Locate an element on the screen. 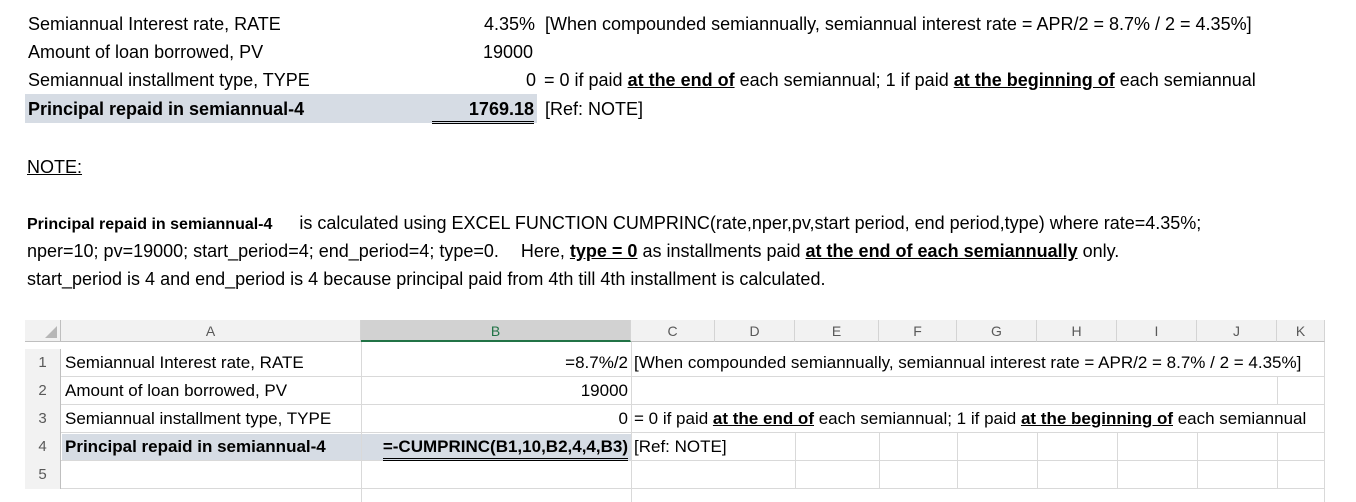  gridline-v-k-top is located at coordinates (1277, 391).